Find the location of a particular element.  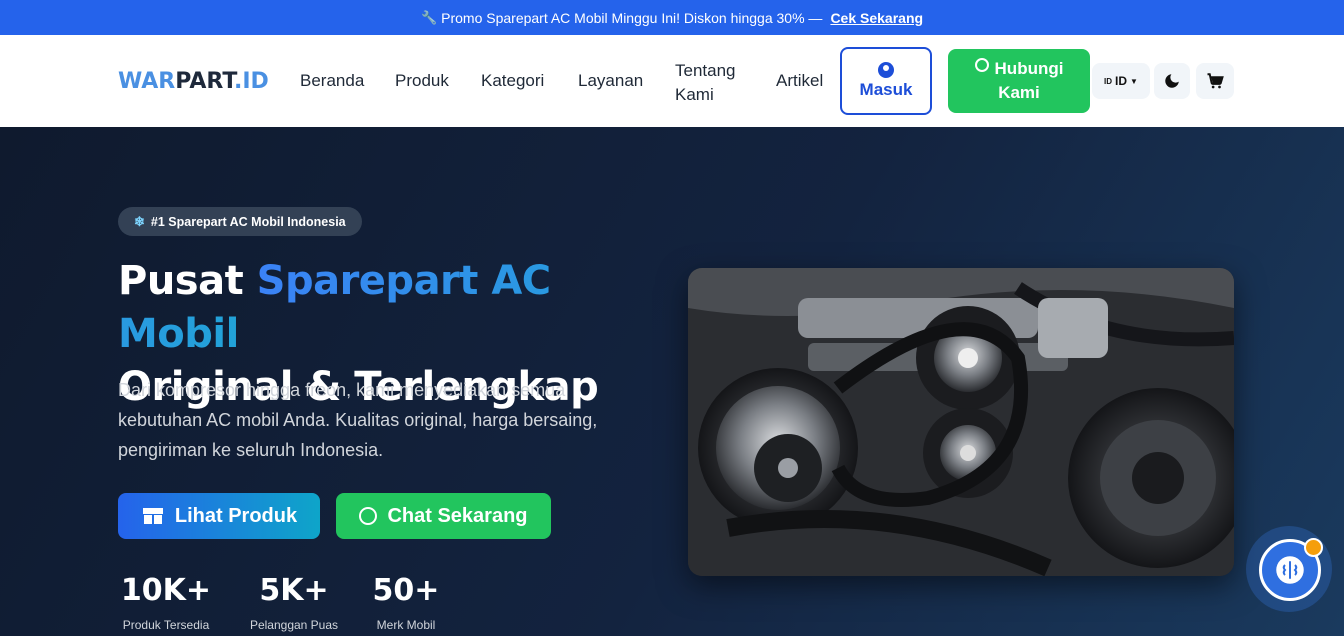

stat-number: 5K+ is located at coordinates (294, 590).